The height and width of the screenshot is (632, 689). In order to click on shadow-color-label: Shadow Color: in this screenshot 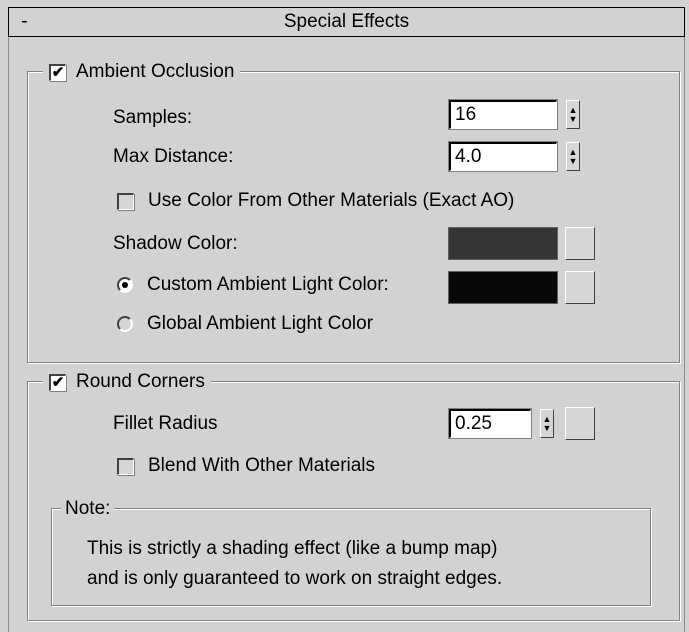, I will do `click(175, 243)`.